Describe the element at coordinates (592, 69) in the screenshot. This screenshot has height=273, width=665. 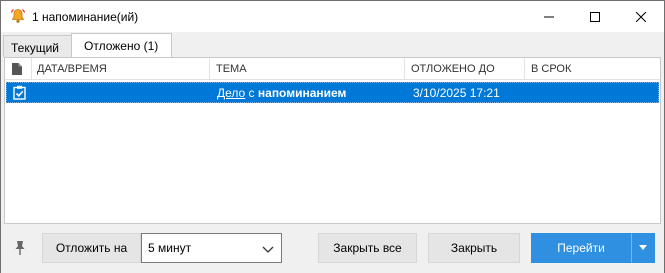
I see `column-header-due: В СРОК` at that location.